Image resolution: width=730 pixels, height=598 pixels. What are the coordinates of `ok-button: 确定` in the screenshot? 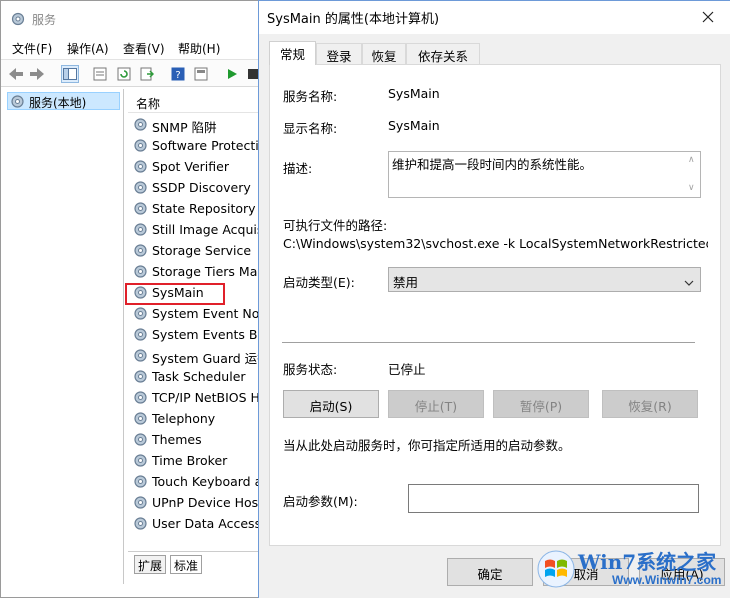 It's located at (490, 572).